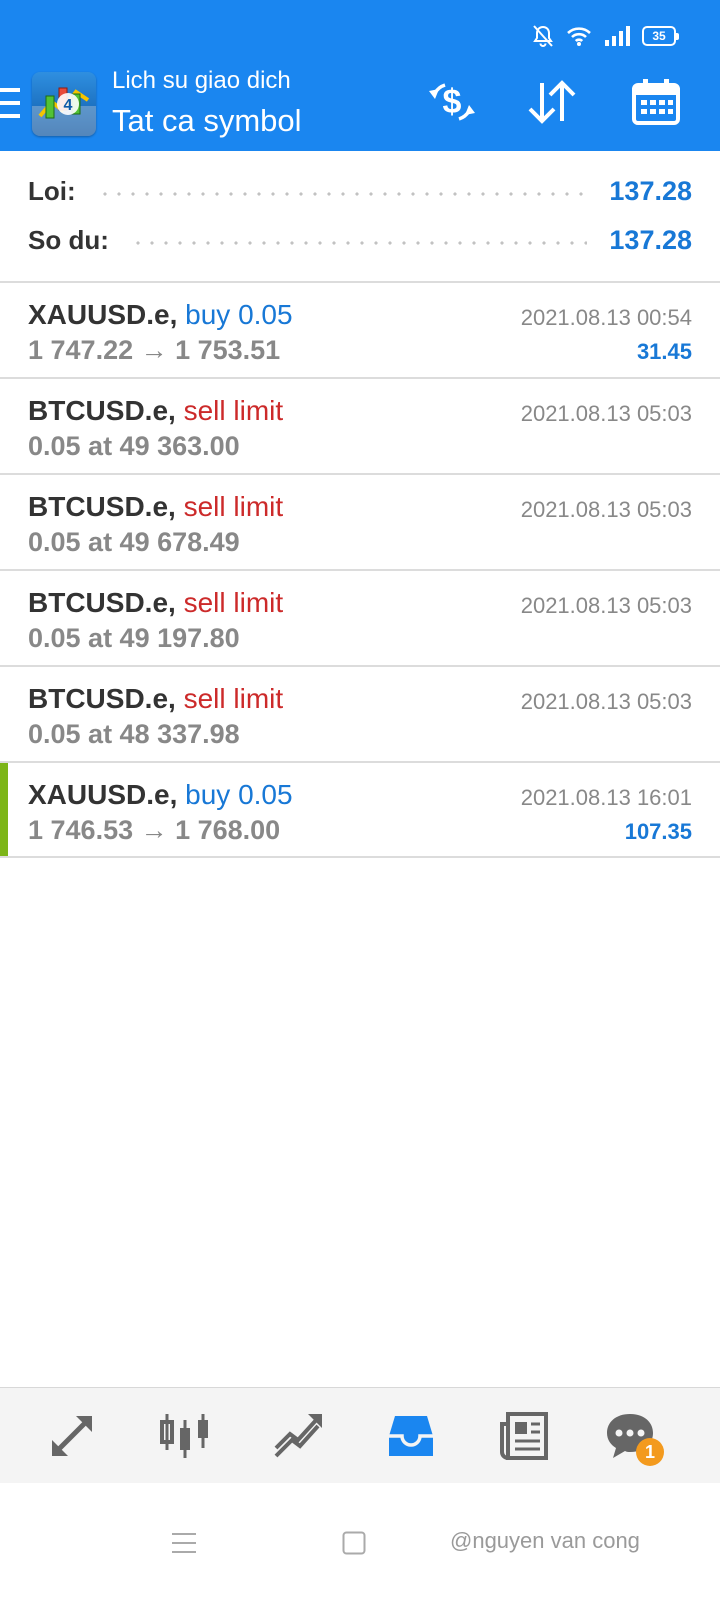 The height and width of the screenshot is (1600, 720). I want to click on deal-detail: 1 747.22 → 1 753.51, so click(154, 350).